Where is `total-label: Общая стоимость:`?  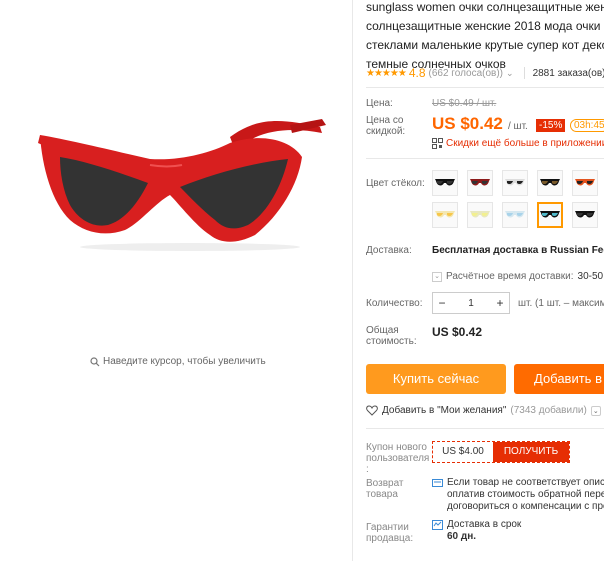 total-label: Общая стоимость: is located at coordinates (391, 336).